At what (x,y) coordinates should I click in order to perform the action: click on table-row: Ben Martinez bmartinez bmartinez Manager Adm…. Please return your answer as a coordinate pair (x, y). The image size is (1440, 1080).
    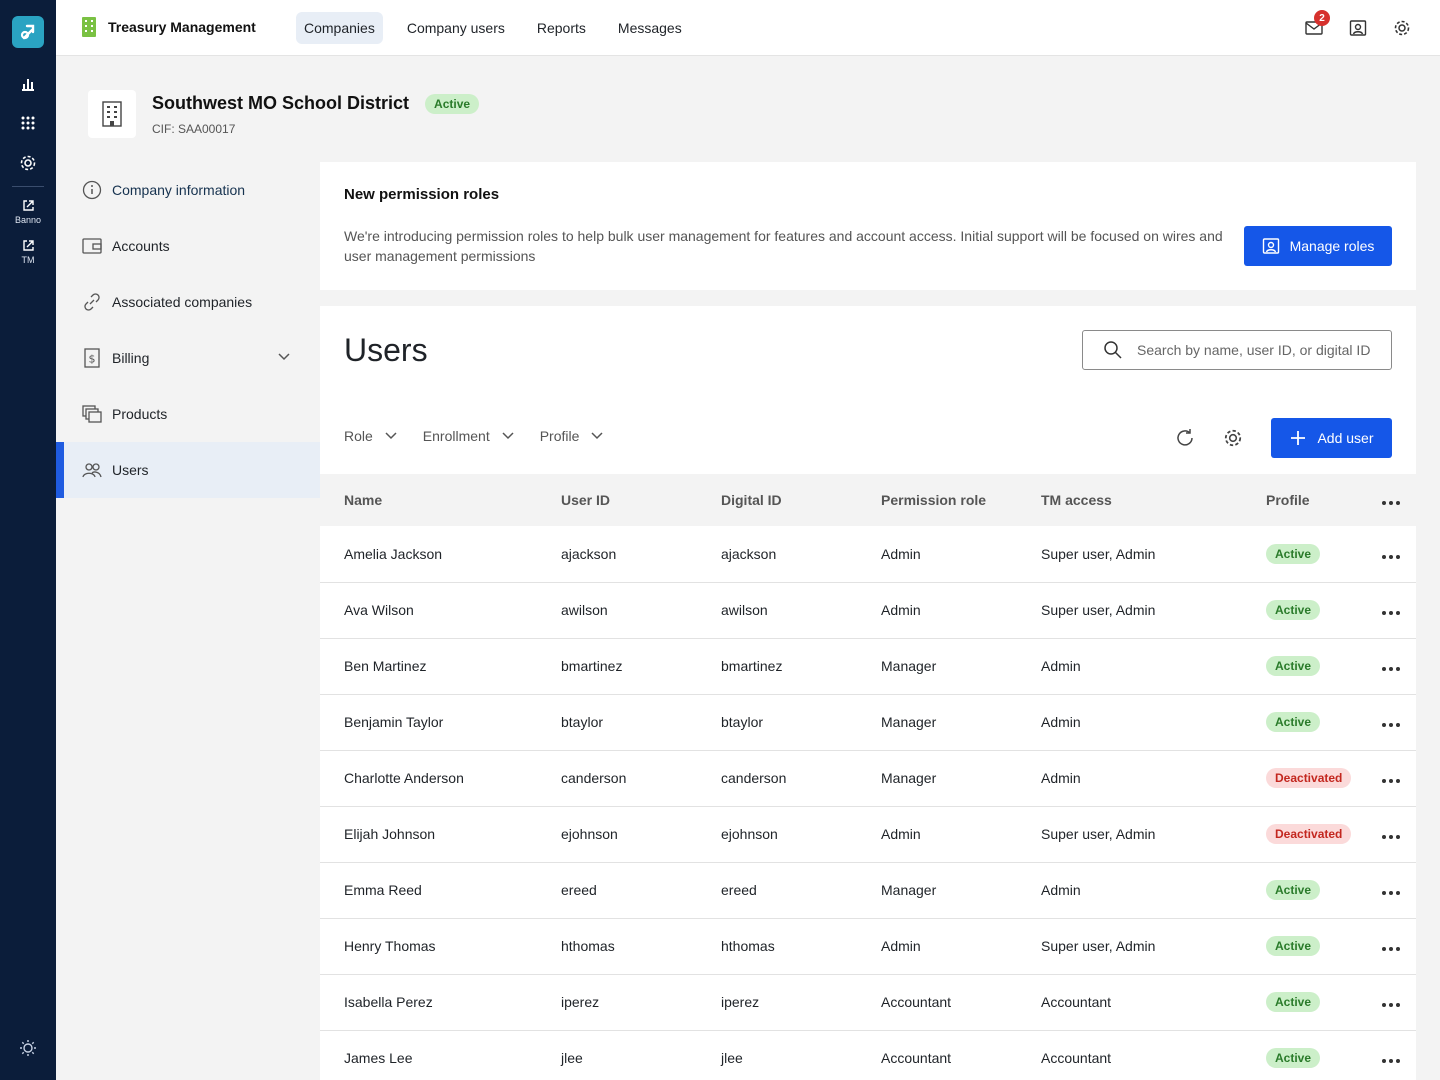
    Looking at the image, I should click on (868, 666).